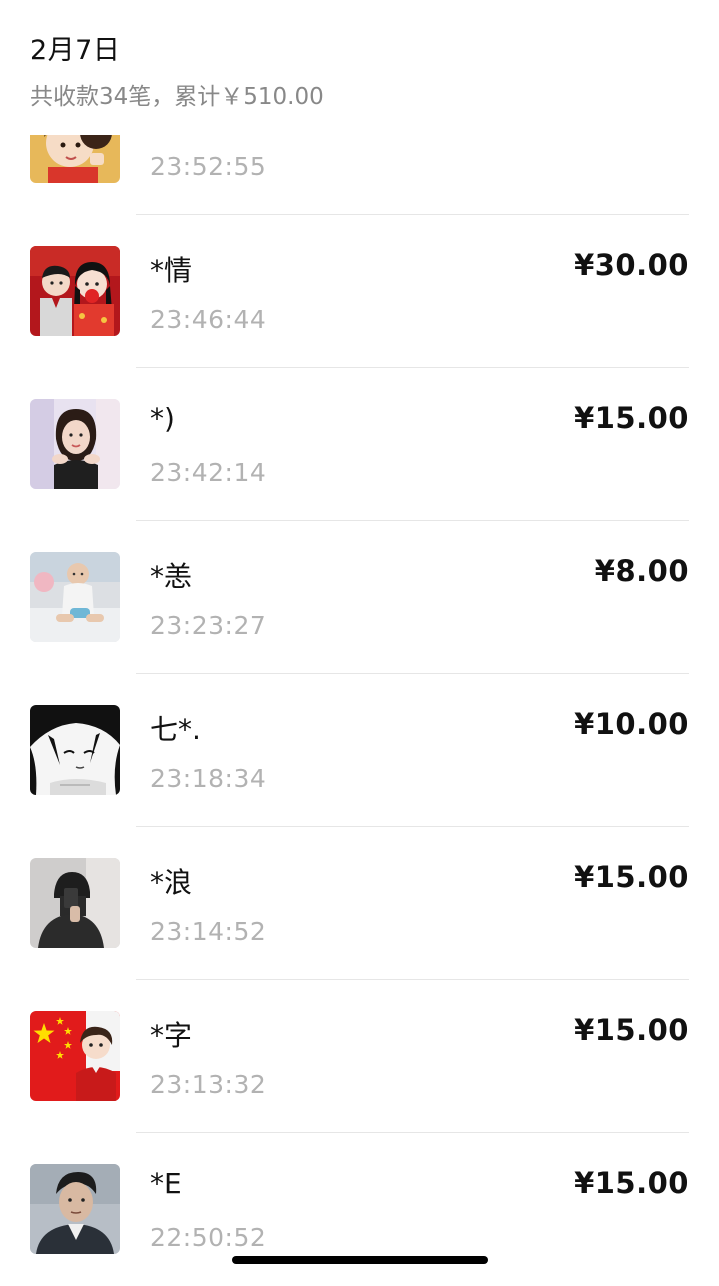 The width and height of the screenshot is (719, 1286). I want to click on payer-name: *E, so click(166, 1183).